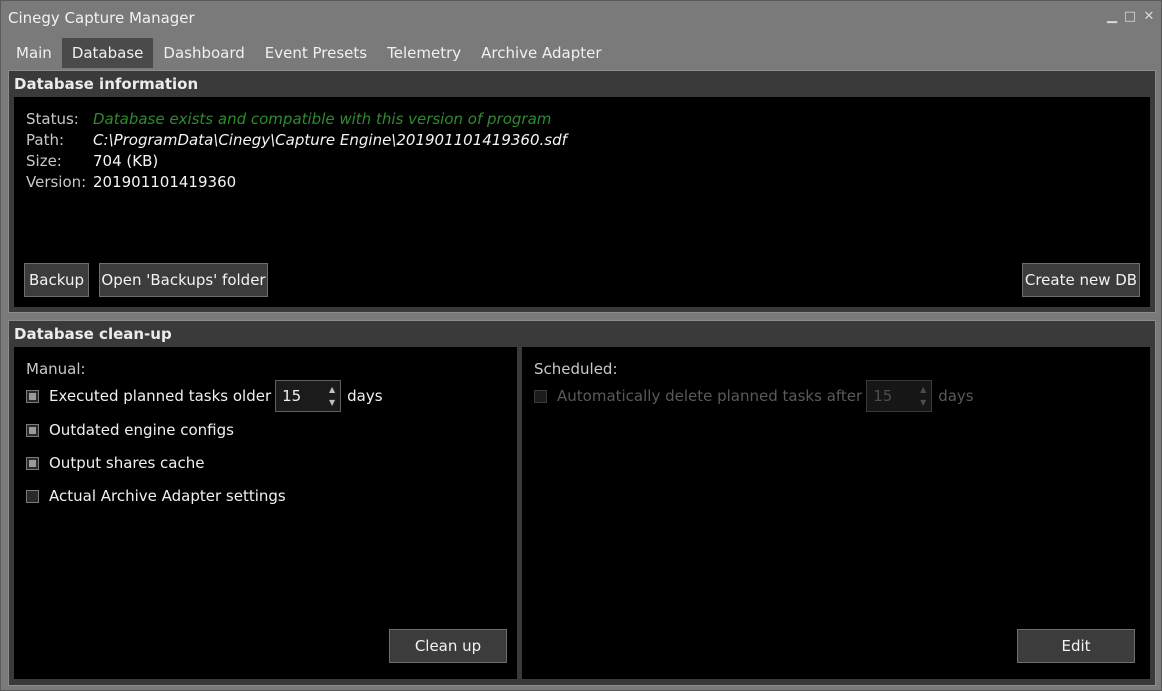 This screenshot has width=1162, height=691. I want to click on executed-tasks-days-suffix: days, so click(365, 396).